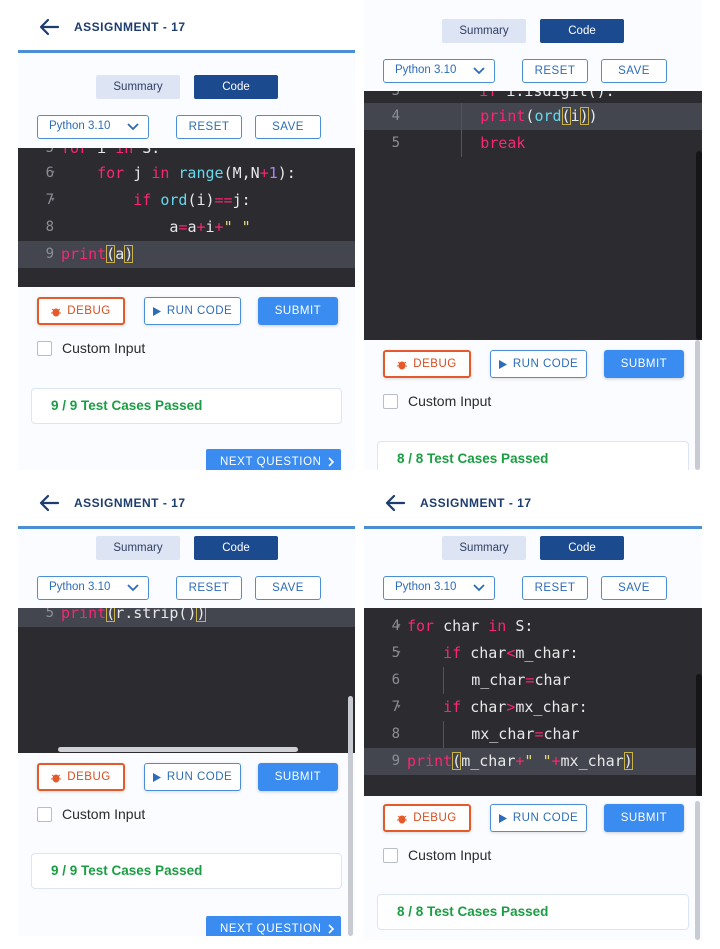 The width and height of the screenshot is (720, 949). What do you see at coordinates (533, 116) in the screenshot?
I see `code-line-active: 4 print(ord(i))` at bounding box center [533, 116].